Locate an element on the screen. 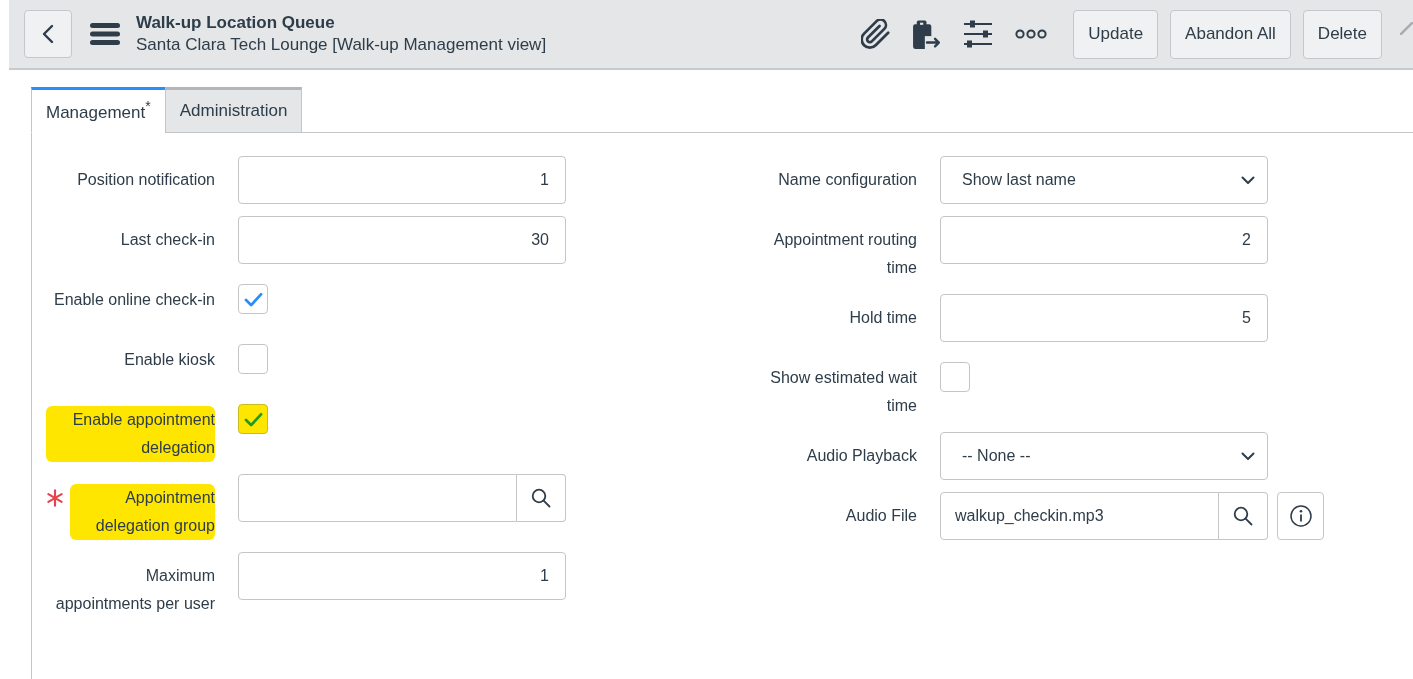  field-label: Position notification is located at coordinates (146, 180).